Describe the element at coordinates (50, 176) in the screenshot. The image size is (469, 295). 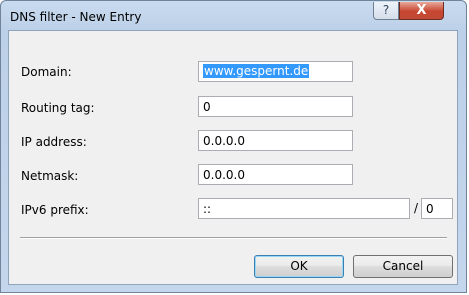
I see `netmask-label: Netmask:` at that location.